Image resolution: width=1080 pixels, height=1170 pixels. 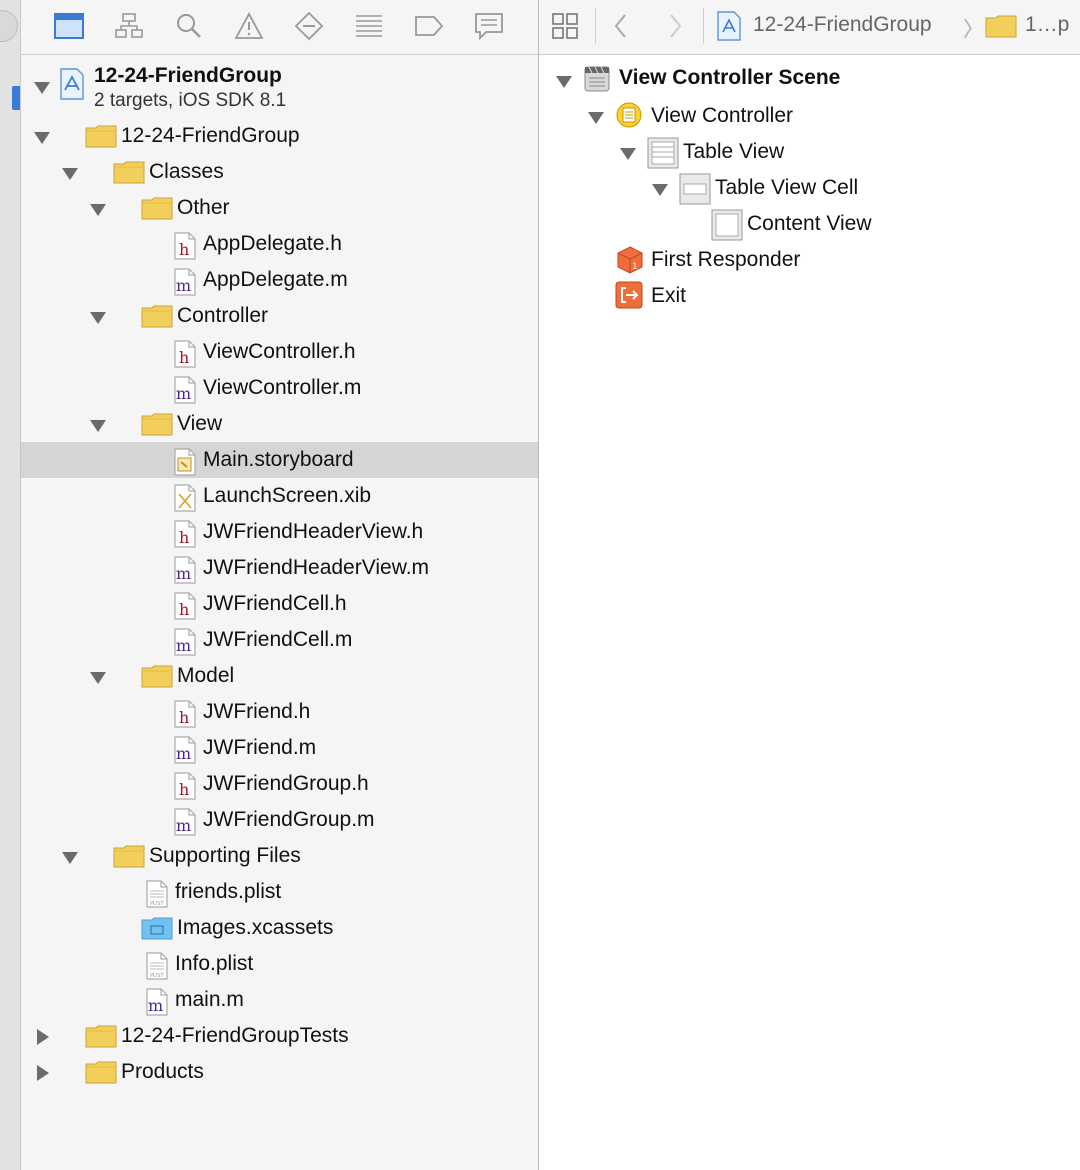 I want to click on file-row: PLIST Info.plist, so click(x=279, y=964).